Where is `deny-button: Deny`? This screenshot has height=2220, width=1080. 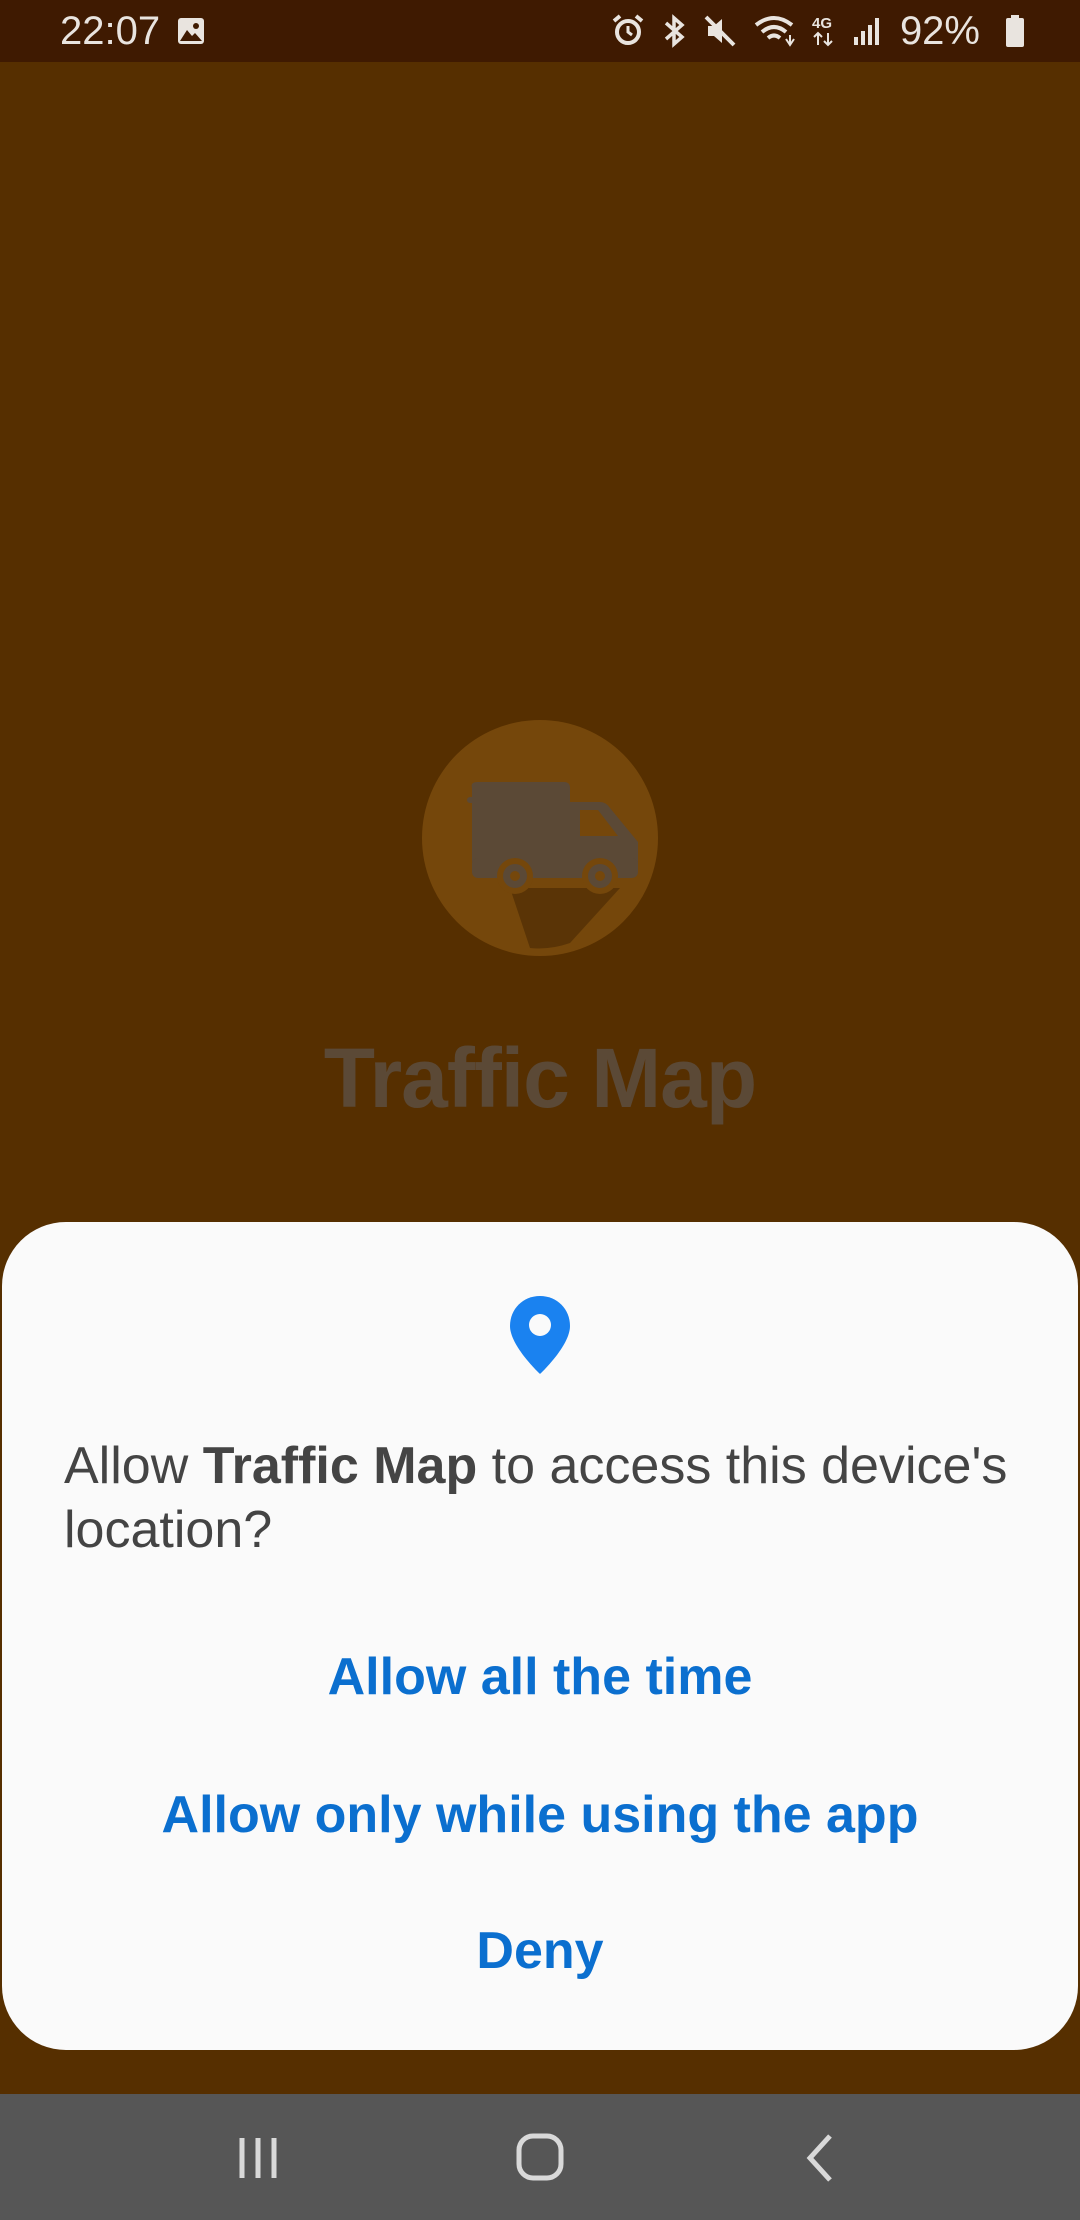 deny-button: Deny is located at coordinates (540, 1951).